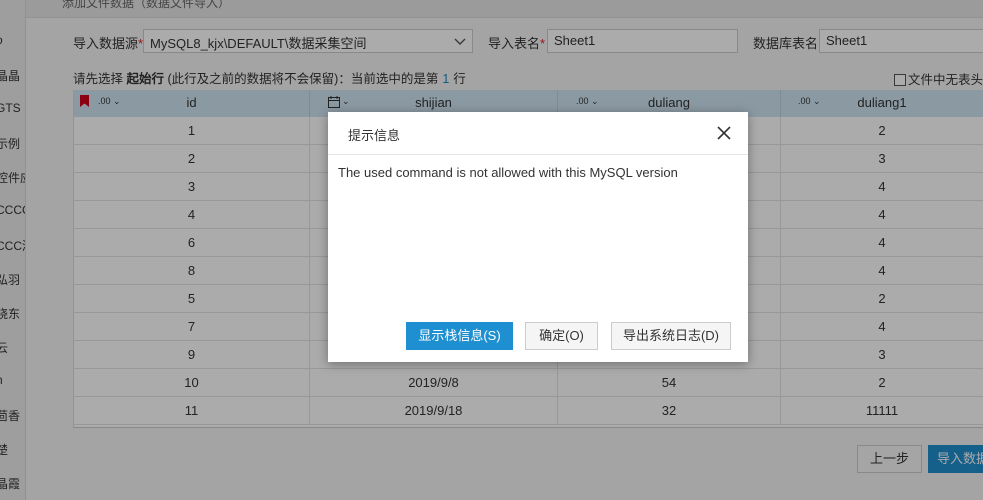 Image resolution: width=983 pixels, height=500 pixels. Describe the element at coordinates (724, 133) in the screenshot. I see `close-icon` at that location.